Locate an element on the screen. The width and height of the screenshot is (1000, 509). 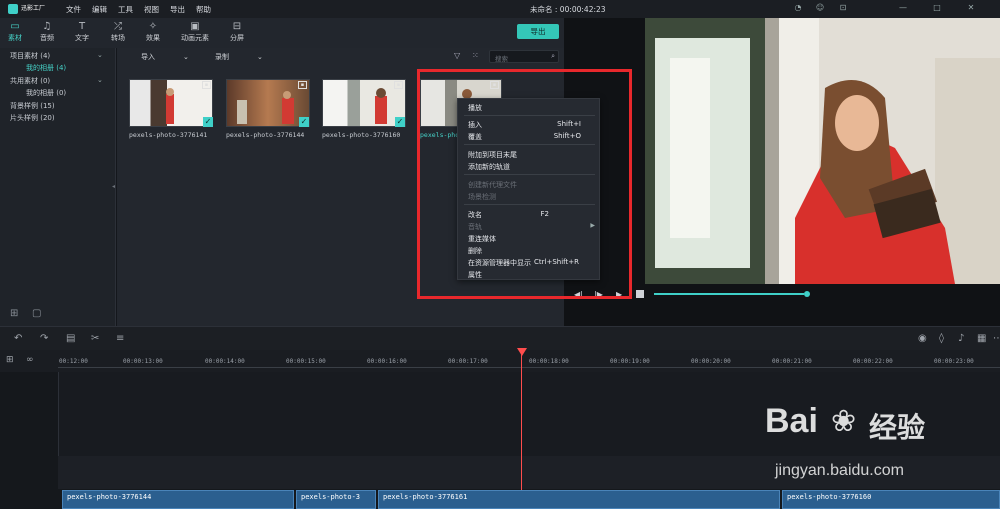
ruler-tick: 00:00:18:00 is located at coordinates (549, 361).